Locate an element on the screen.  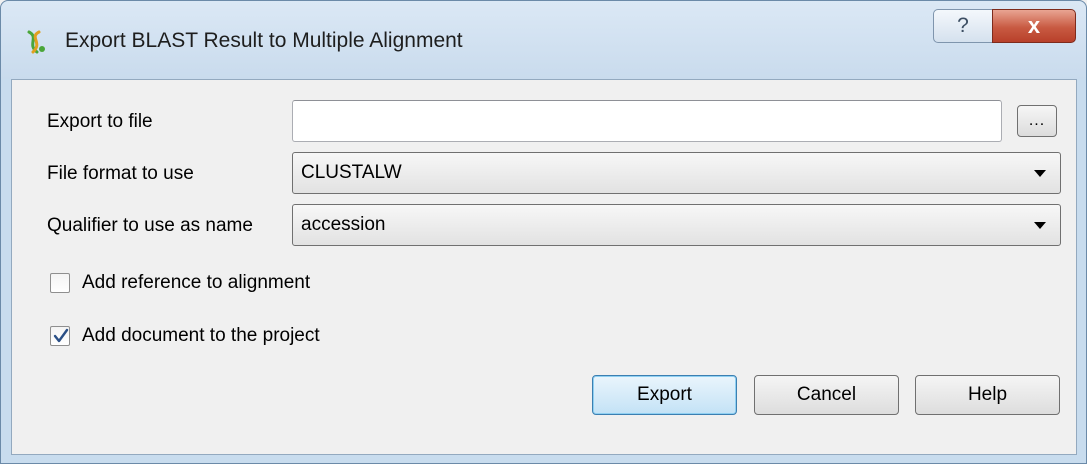
file-format-select: CLUSTALW is located at coordinates (676, 173).